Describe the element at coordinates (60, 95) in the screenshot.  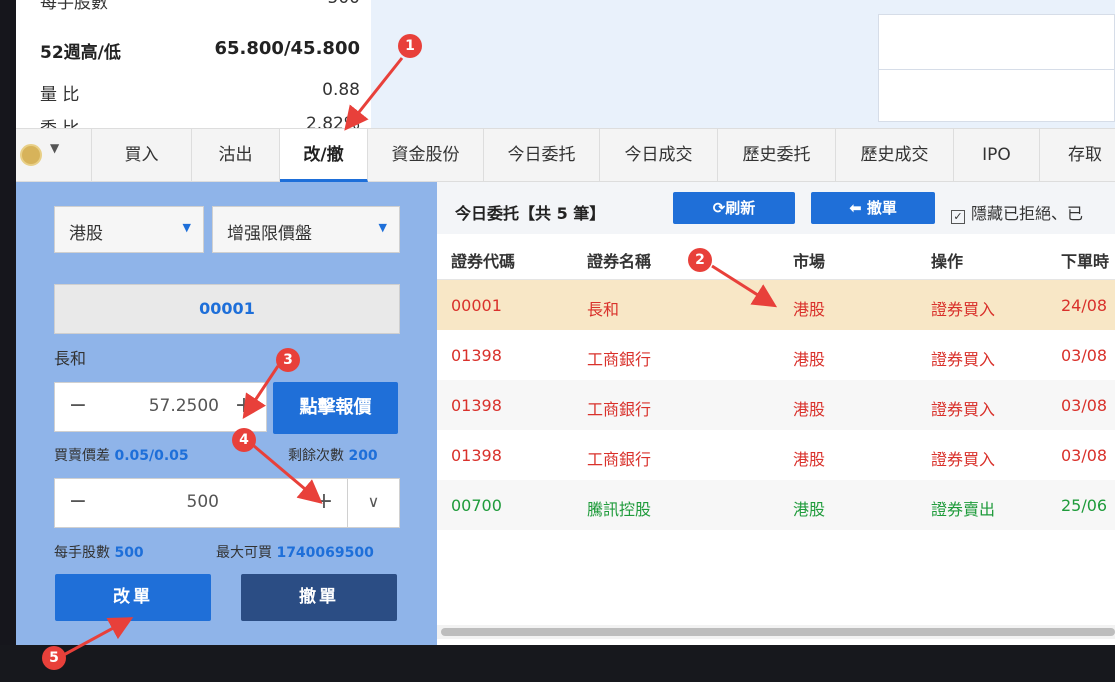
I see `volume-ratio-label: 量 比` at that location.